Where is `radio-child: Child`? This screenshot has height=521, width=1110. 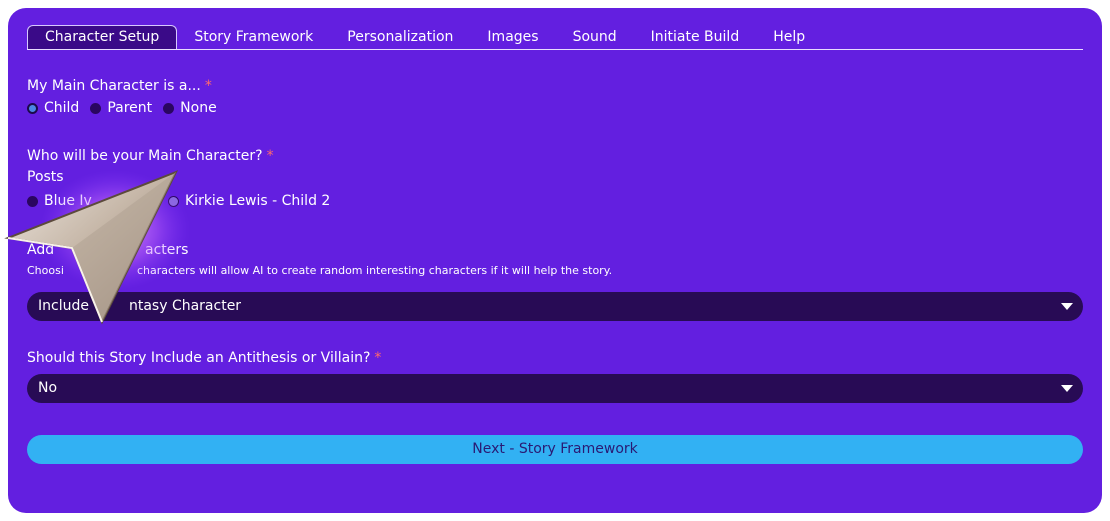
radio-child: Child is located at coordinates (53, 108).